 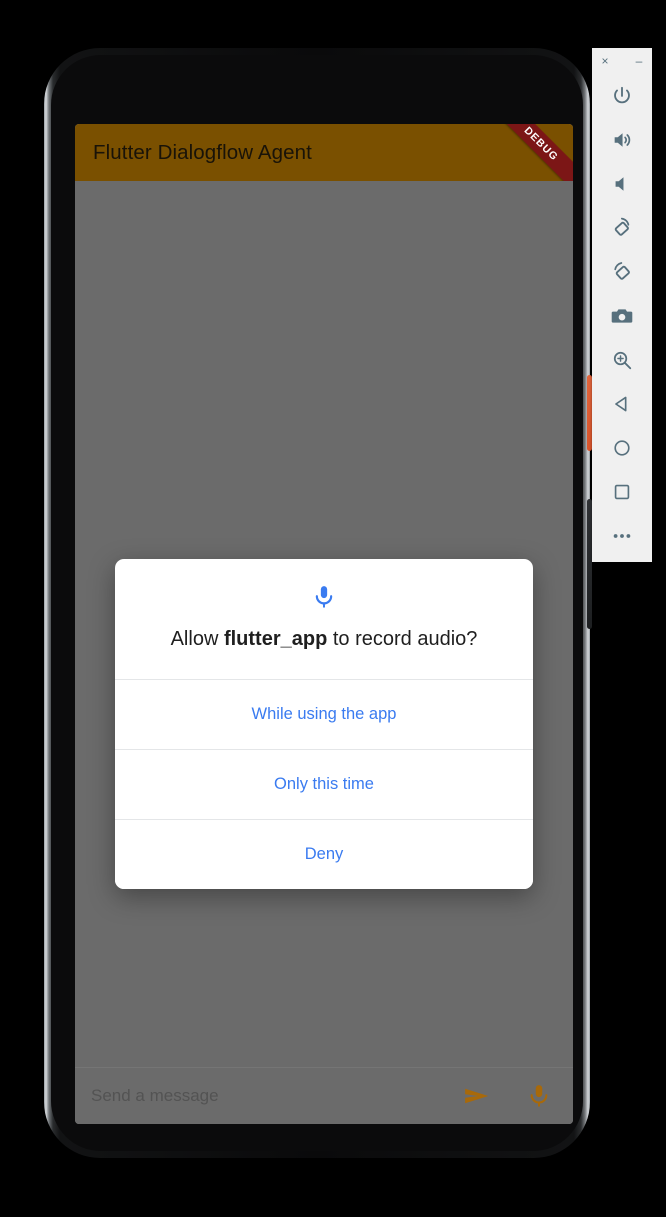 What do you see at coordinates (324, 853) in the screenshot?
I see `deny-button: Deny` at bounding box center [324, 853].